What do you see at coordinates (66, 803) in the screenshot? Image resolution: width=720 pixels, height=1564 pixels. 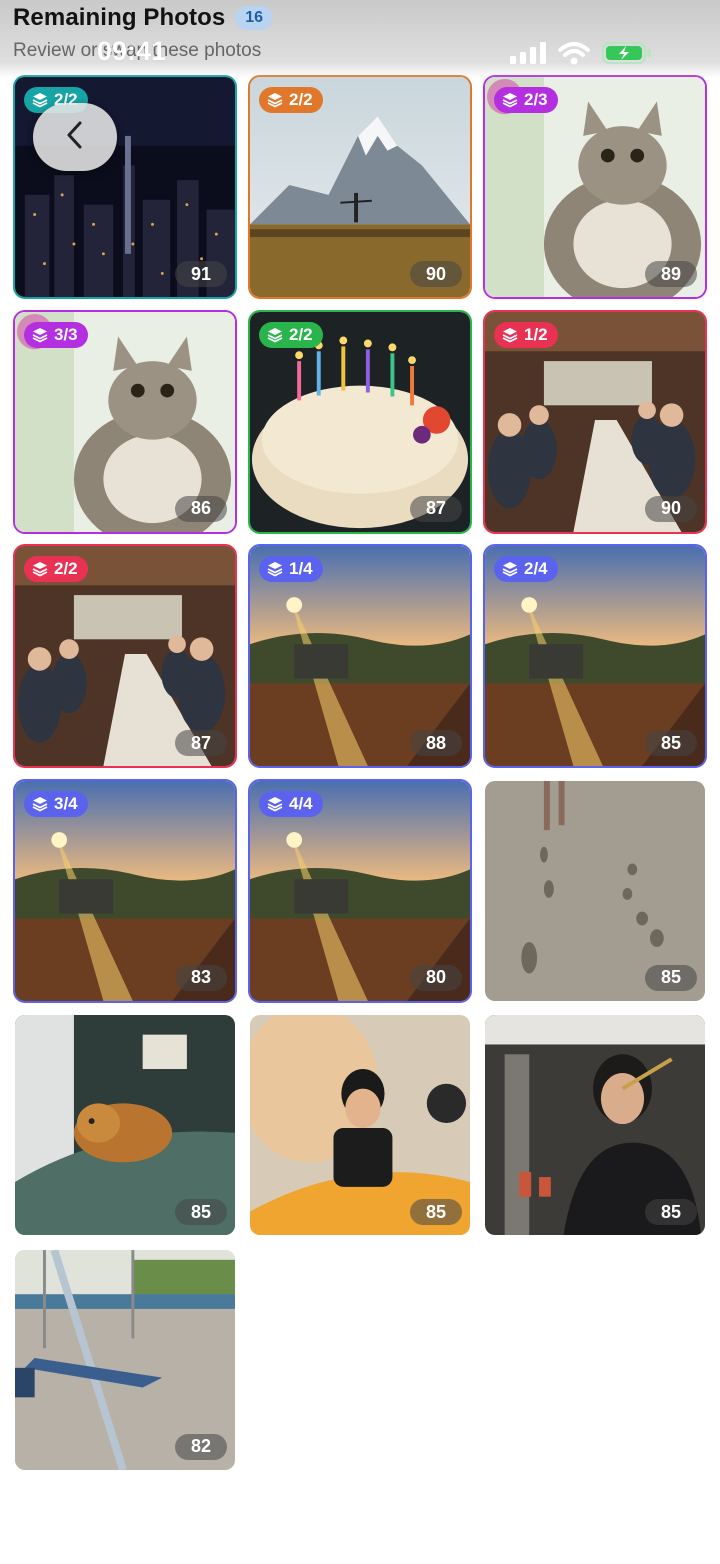 I see `group-badge-label: 3/4` at bounding box center [66, 803].